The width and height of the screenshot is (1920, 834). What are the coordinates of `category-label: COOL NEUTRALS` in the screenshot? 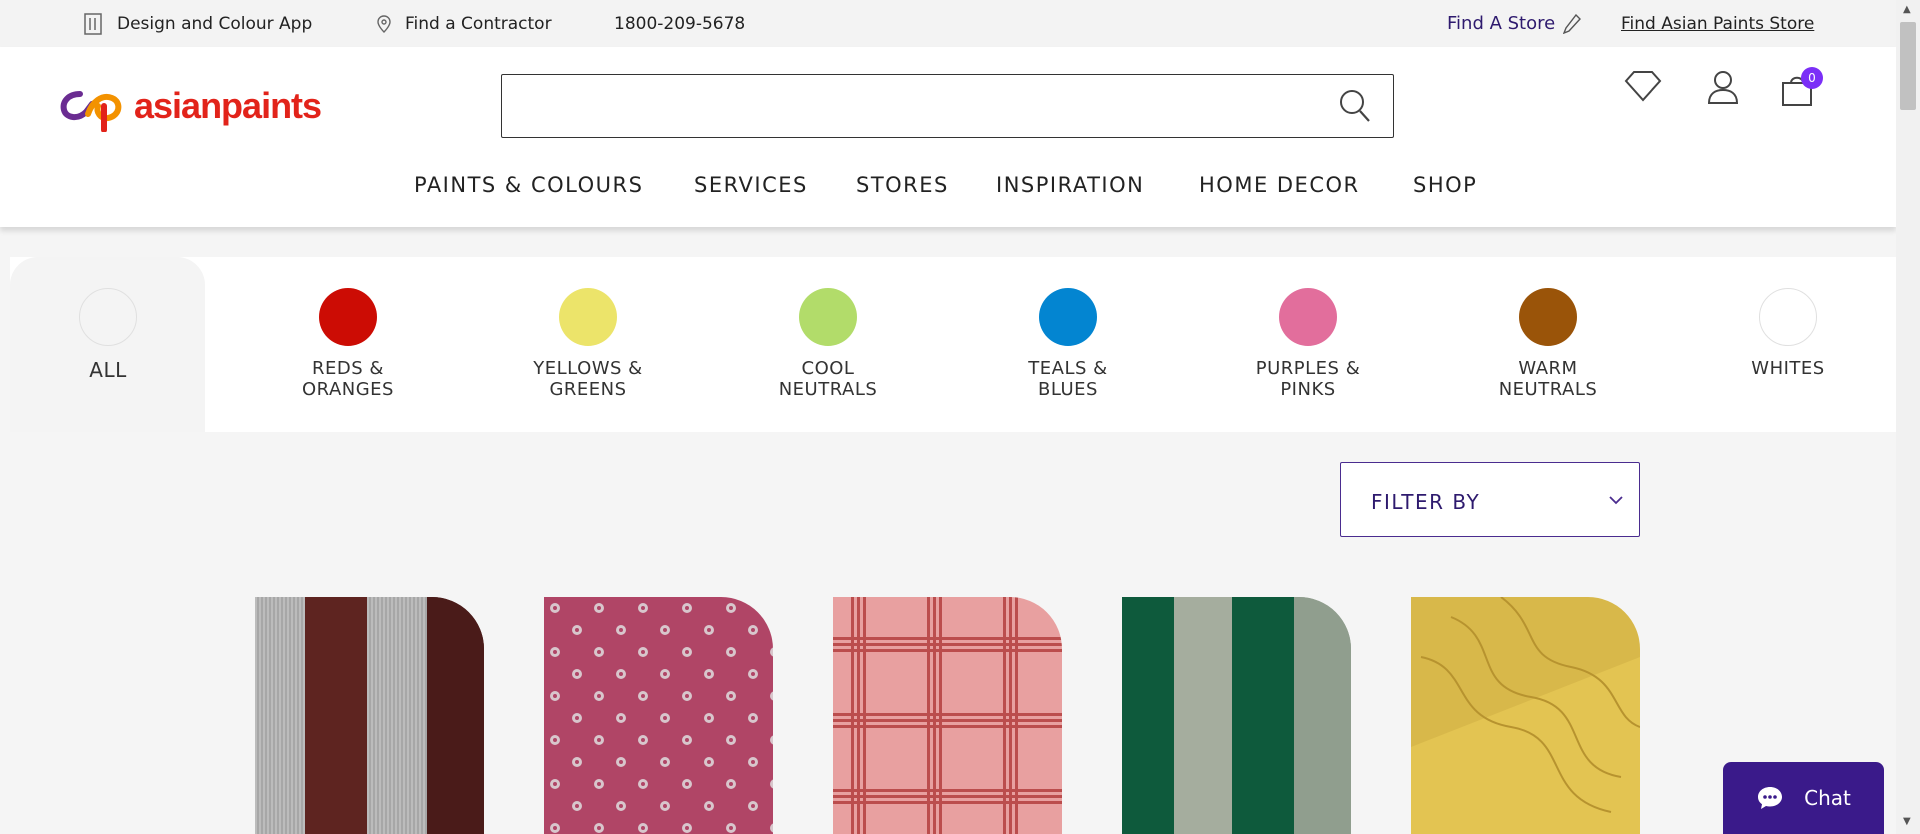 It's located at (828, 379).